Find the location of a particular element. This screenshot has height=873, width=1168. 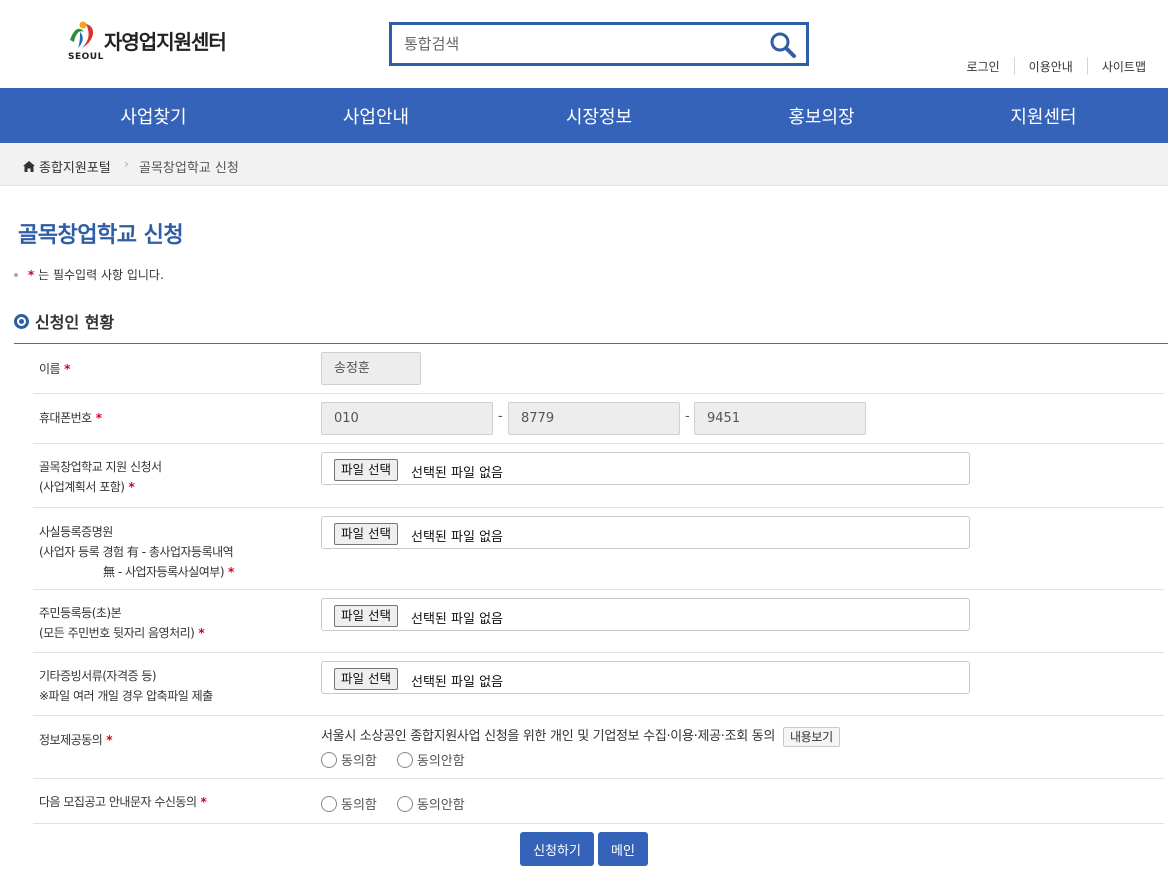

sms-radio-group: 동의함 동의안함 is located at coordinates (403, 803).